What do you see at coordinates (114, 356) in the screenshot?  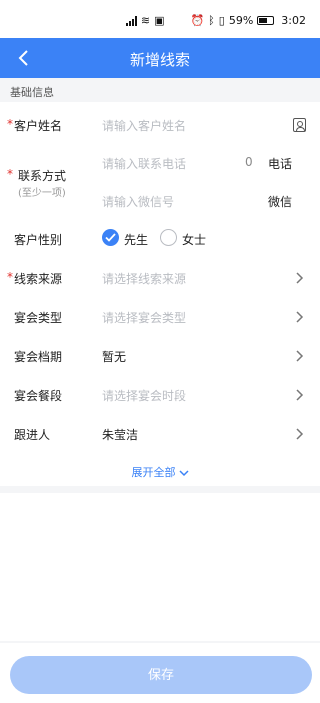 I see `schedule-value: 暂无` at bounding box center [114, 356].